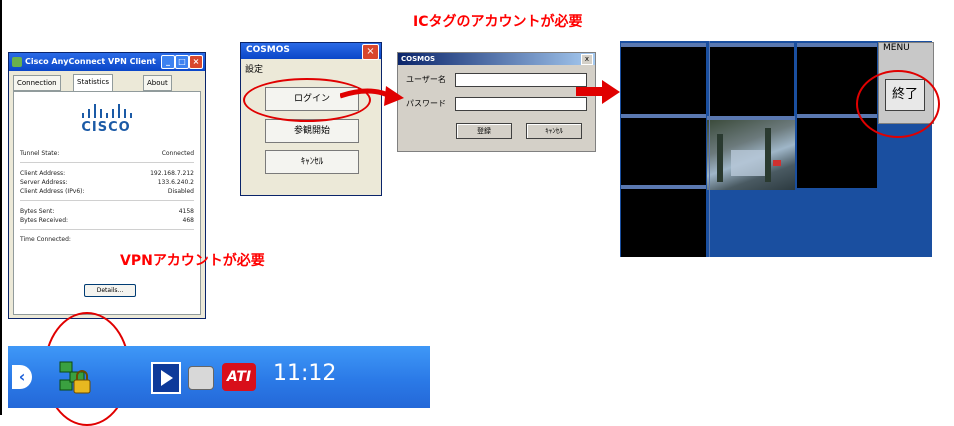 Image resolution: width=954 pixels, height=426 pixels. I want to click on left-border-line, so click(1, 207).